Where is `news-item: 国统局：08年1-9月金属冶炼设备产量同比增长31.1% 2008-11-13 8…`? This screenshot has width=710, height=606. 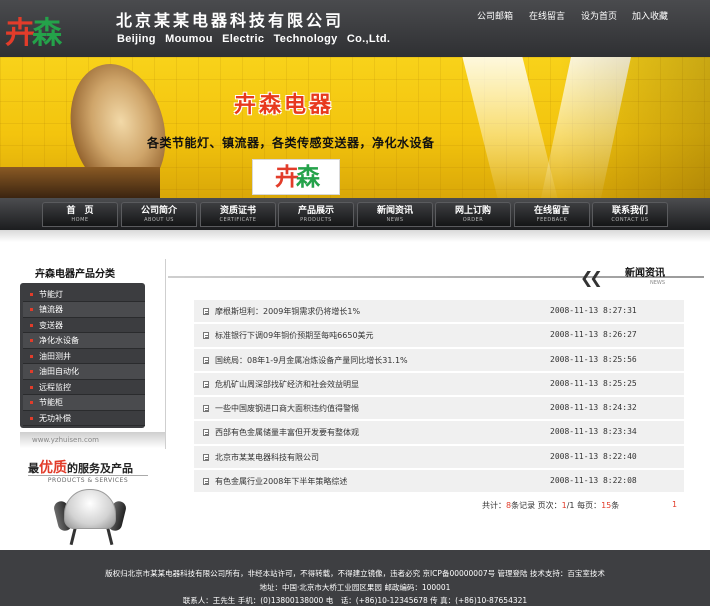
news-item: 国统局：08年1-9月金属冶炼设备产量同比增长31.1% 2008-11-13 8… is located at coordinates (439, 360).